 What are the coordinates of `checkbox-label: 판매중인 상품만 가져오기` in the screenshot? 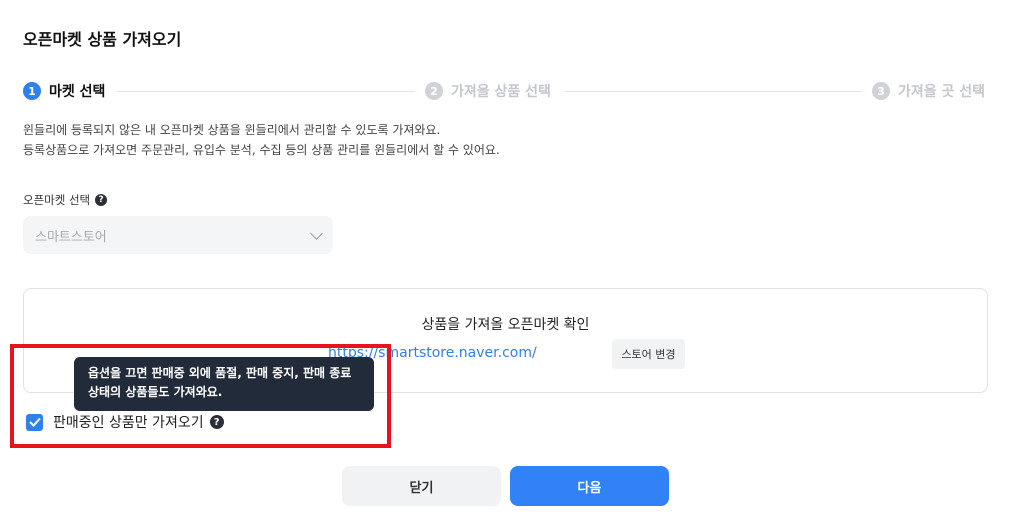 It's located at (128, 422).